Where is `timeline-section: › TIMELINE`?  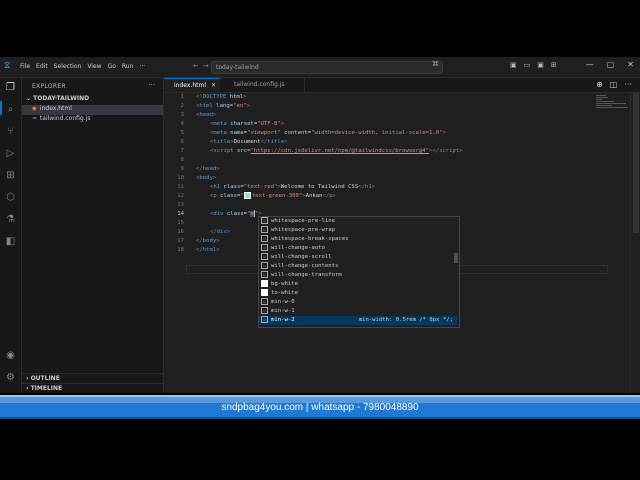
timeline-section: › TIMELINE is located at coordinates (44, 388).